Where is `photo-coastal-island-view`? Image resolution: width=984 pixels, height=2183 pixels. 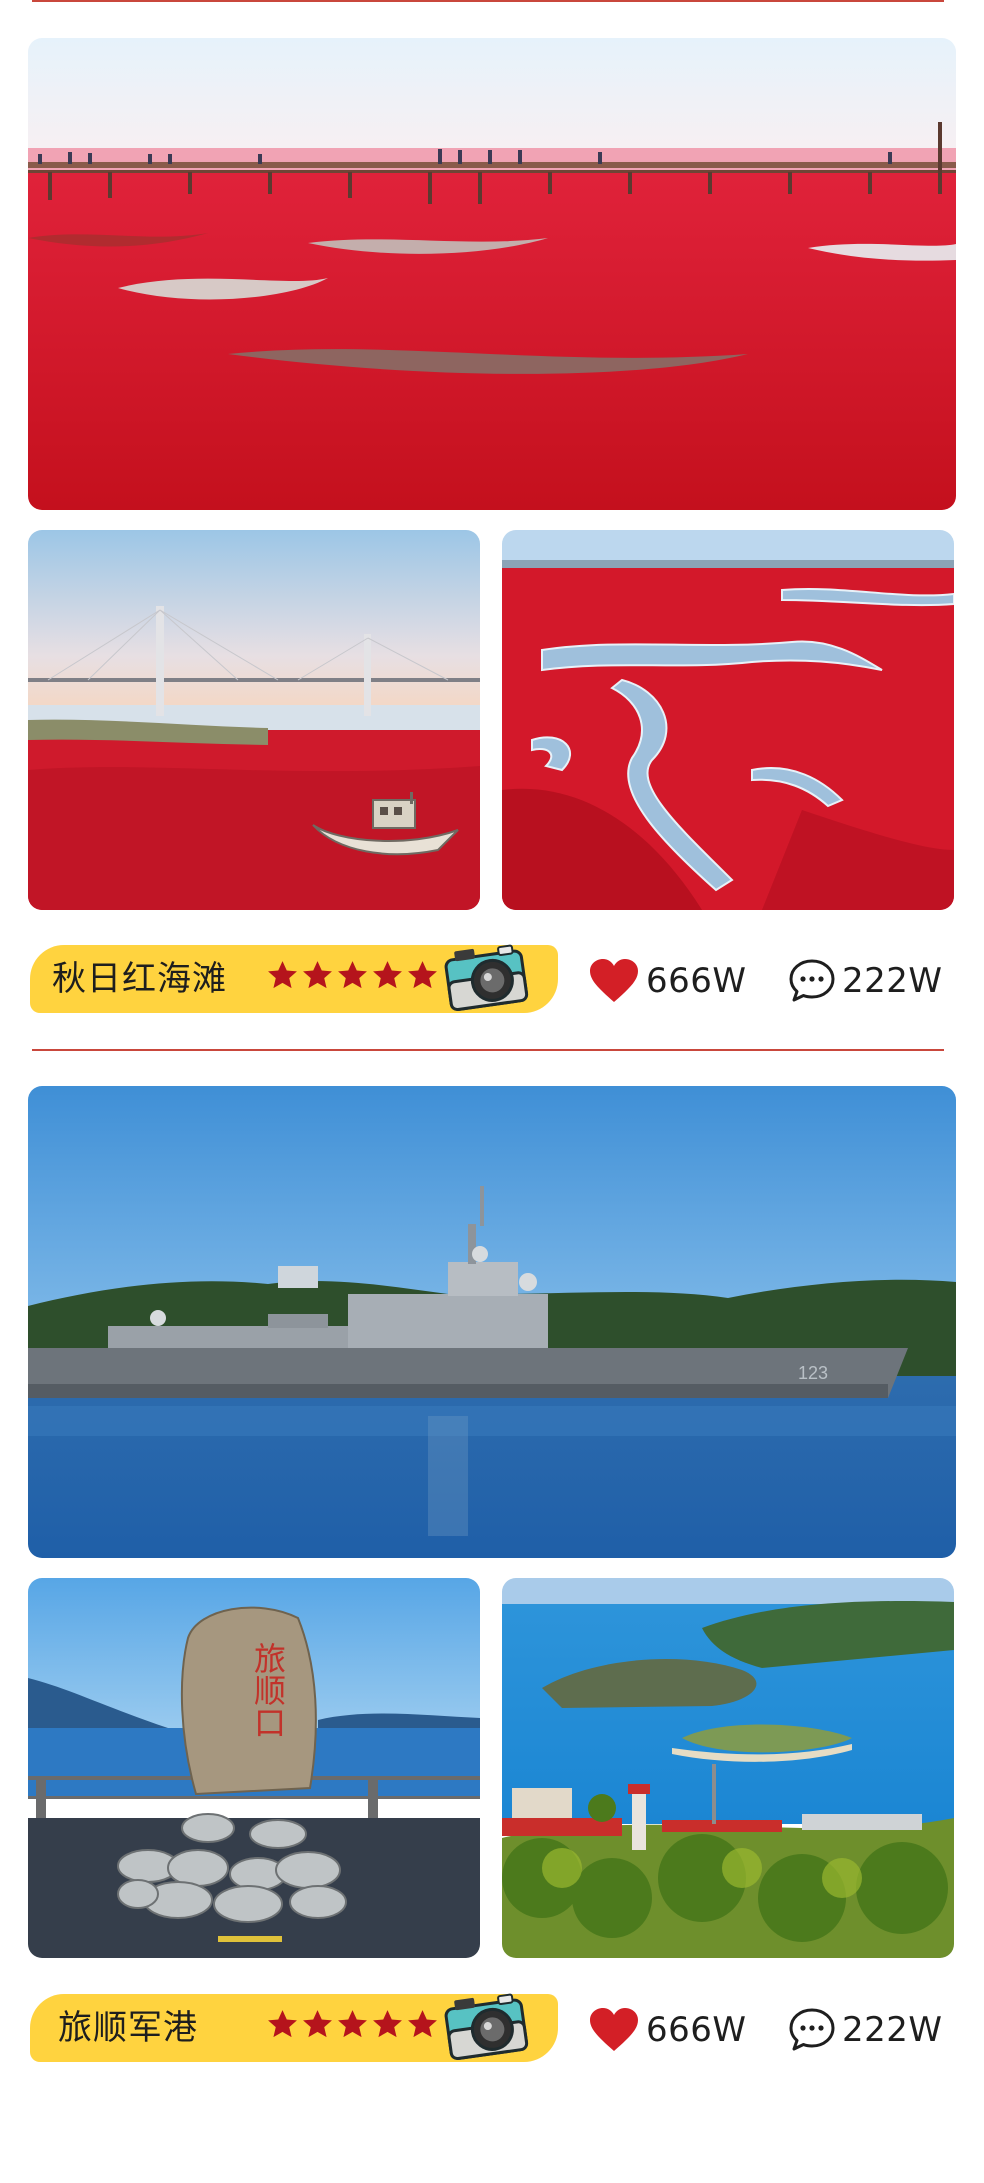 photo-coastal-island-view is located at coordinates (728, 1768).